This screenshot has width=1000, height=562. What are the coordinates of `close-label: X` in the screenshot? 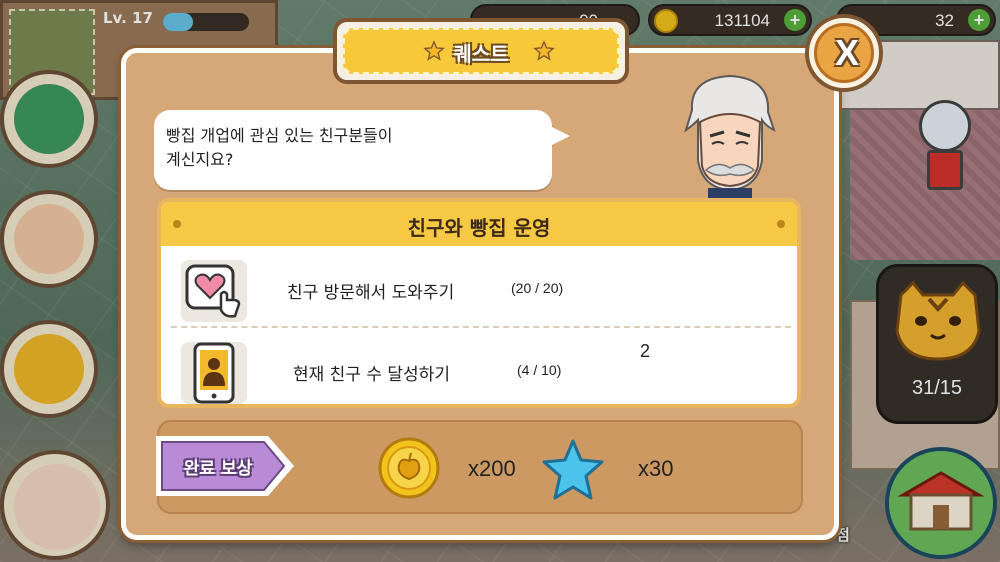 It's located at (846, 52).